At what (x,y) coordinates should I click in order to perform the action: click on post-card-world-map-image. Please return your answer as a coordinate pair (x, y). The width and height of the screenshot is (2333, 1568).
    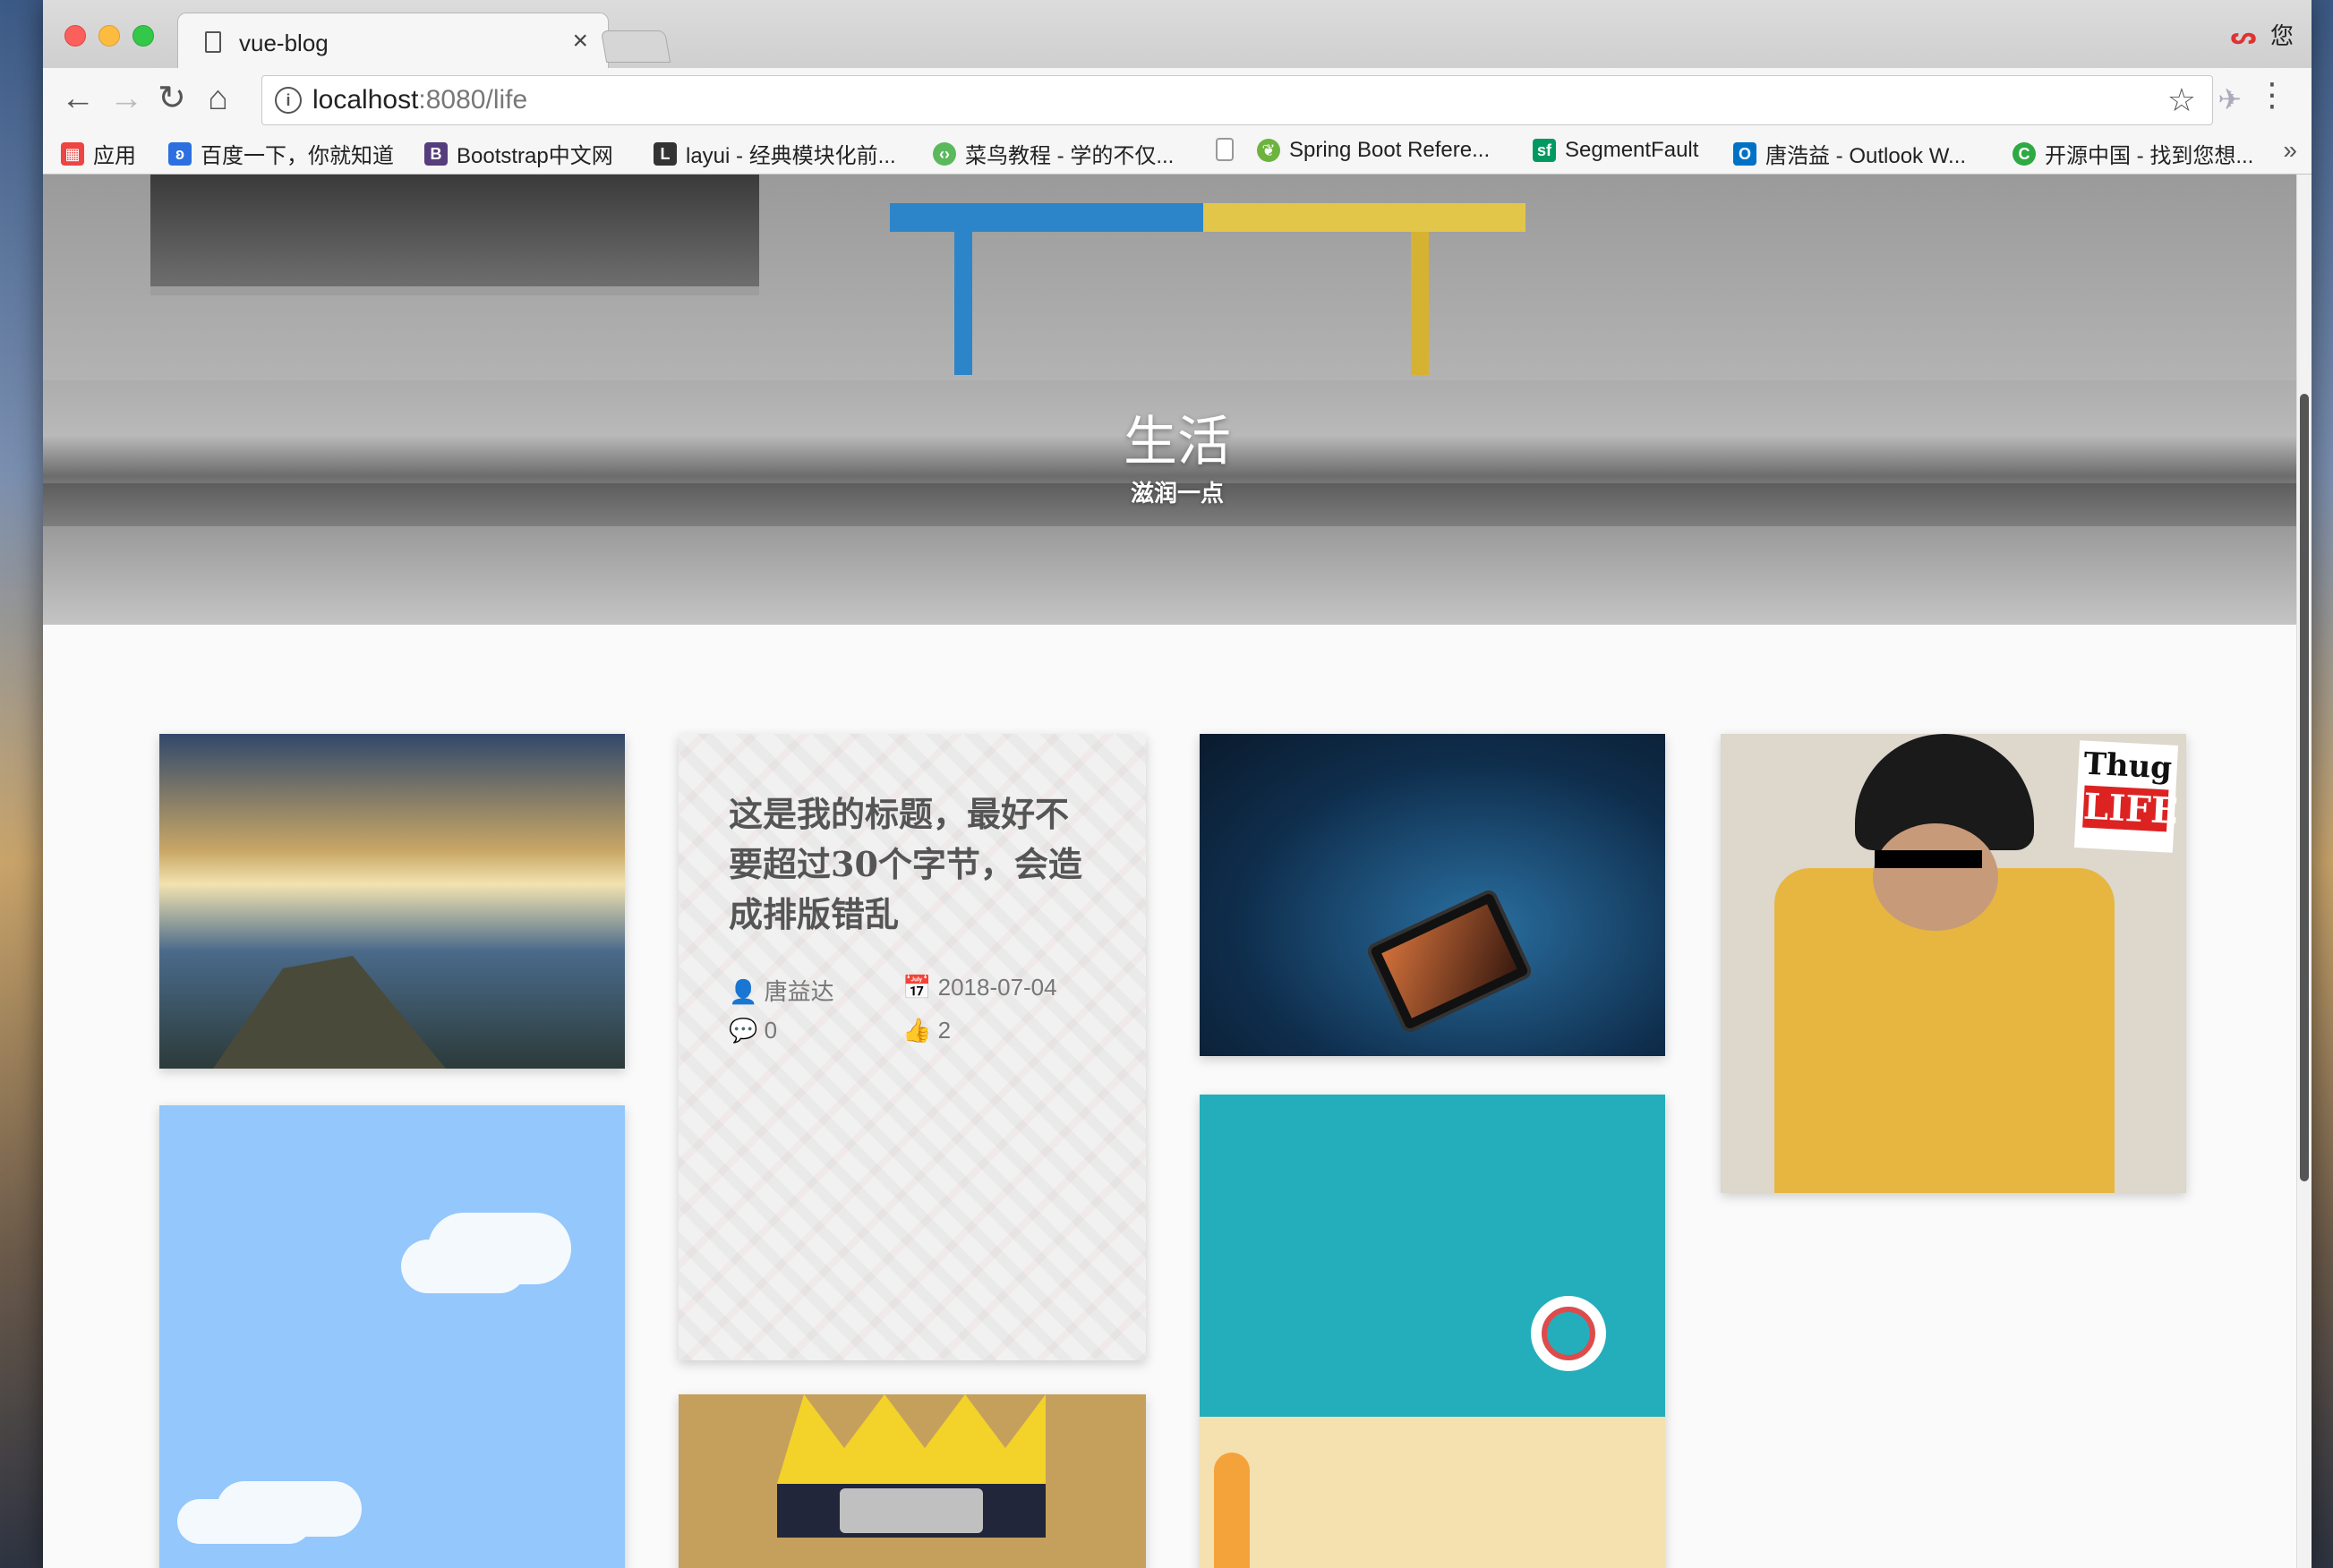
    Looking at the image, I should click on (1432, 895).